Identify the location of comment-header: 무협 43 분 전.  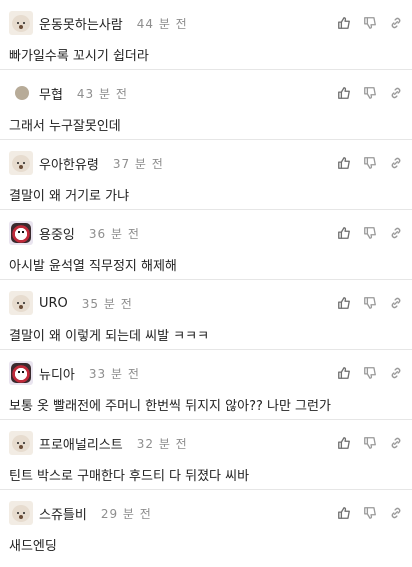
(206, 93).